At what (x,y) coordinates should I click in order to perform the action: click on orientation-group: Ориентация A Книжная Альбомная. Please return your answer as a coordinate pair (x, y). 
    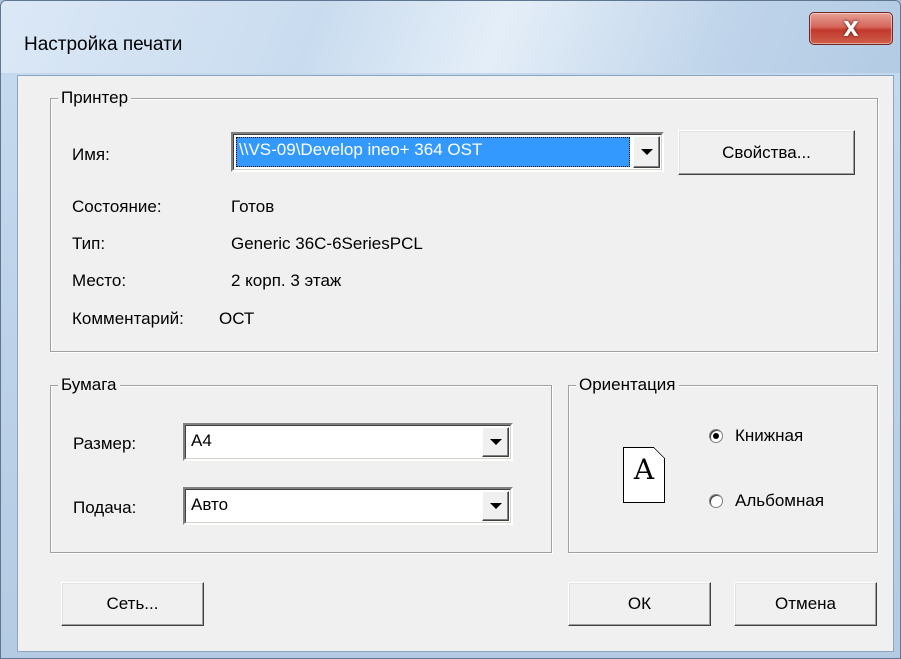
    Looking at the image, I should click on (723, 464).